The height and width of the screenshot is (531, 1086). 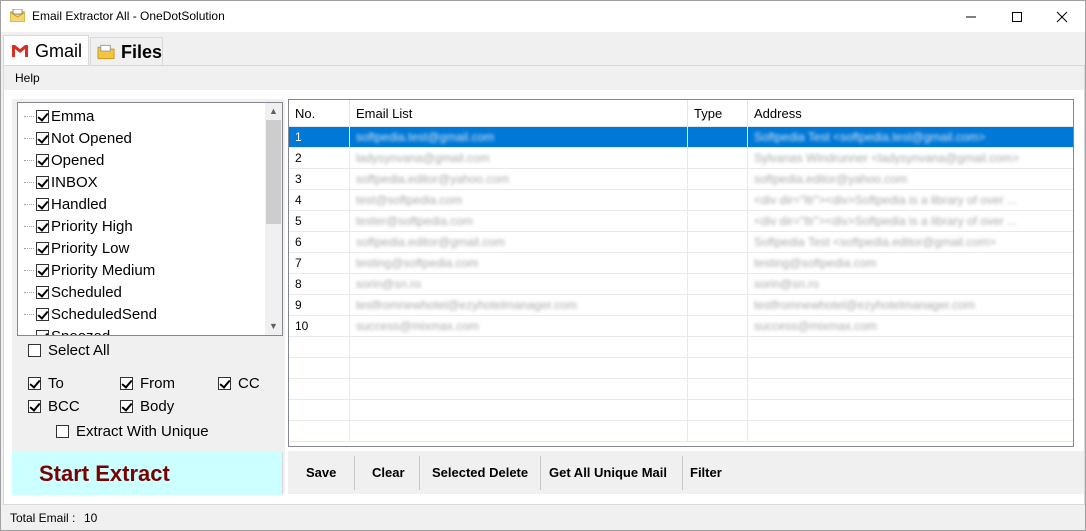 What do you see at coordinates (54, 406) in the screenshot?
I see `bcc-checkbox: BCC` at bounding box center [54, 406].